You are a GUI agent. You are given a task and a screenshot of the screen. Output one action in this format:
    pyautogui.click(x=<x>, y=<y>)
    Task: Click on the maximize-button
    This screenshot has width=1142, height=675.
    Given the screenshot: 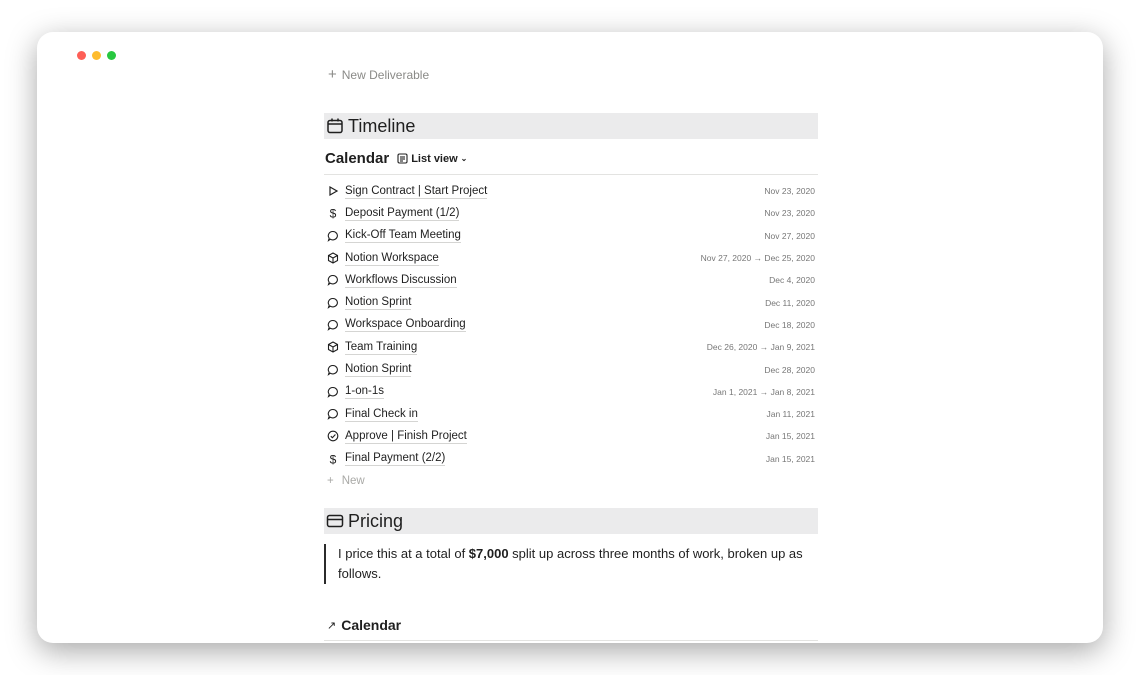 What is the action you would take?
    pyautogui.click(x=111, y=55)
    